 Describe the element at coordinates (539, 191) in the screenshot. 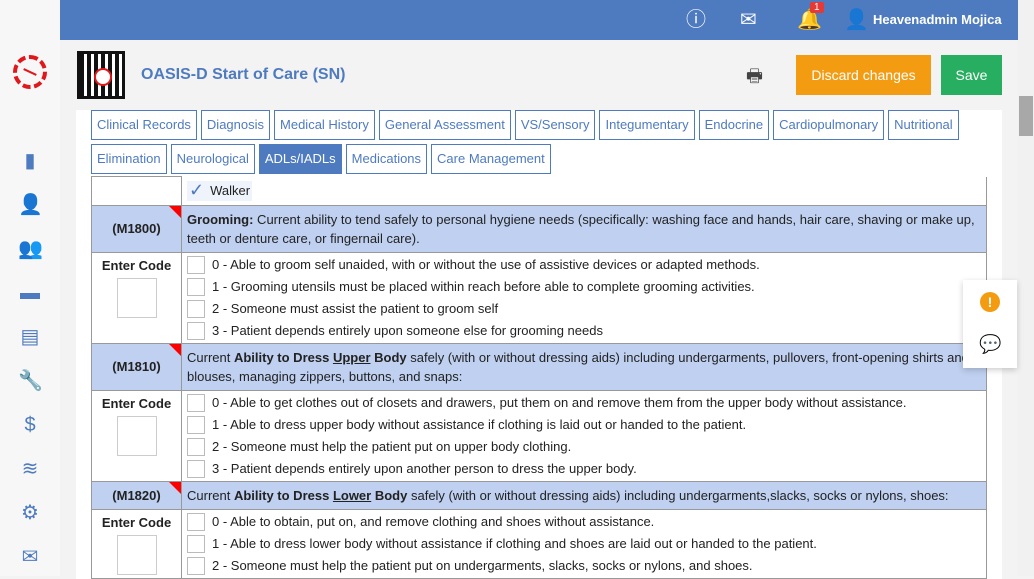

I see `walker-row: ✓ Walker` at that location.